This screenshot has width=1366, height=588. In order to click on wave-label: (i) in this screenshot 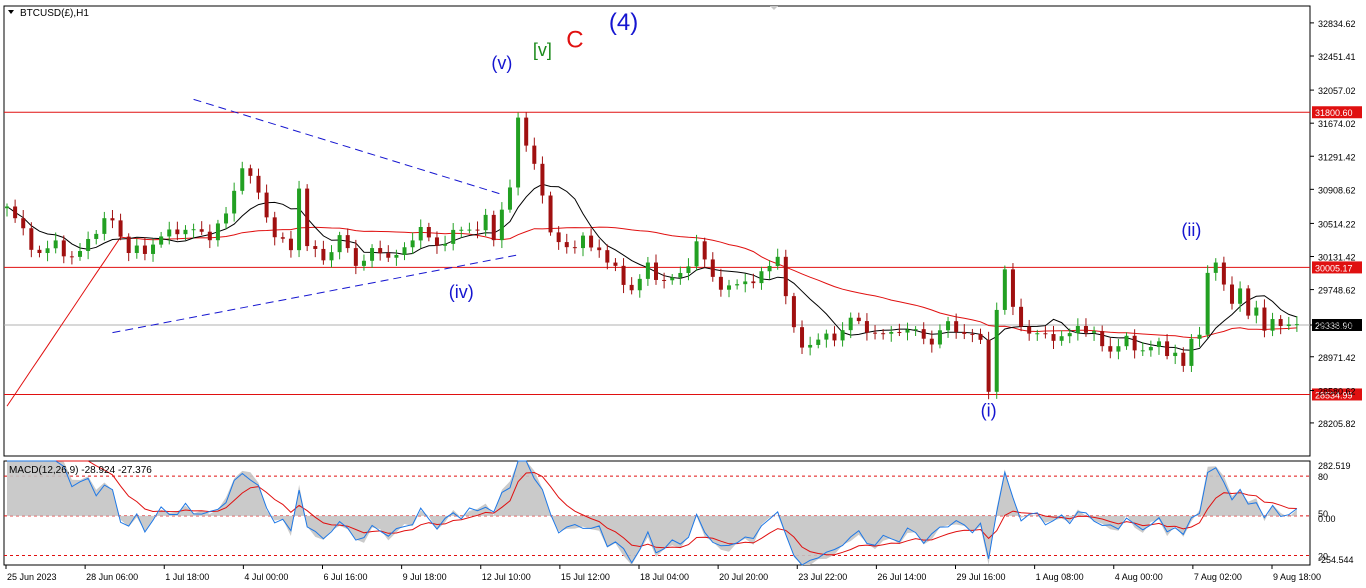, I will do `click(989, 411)`.